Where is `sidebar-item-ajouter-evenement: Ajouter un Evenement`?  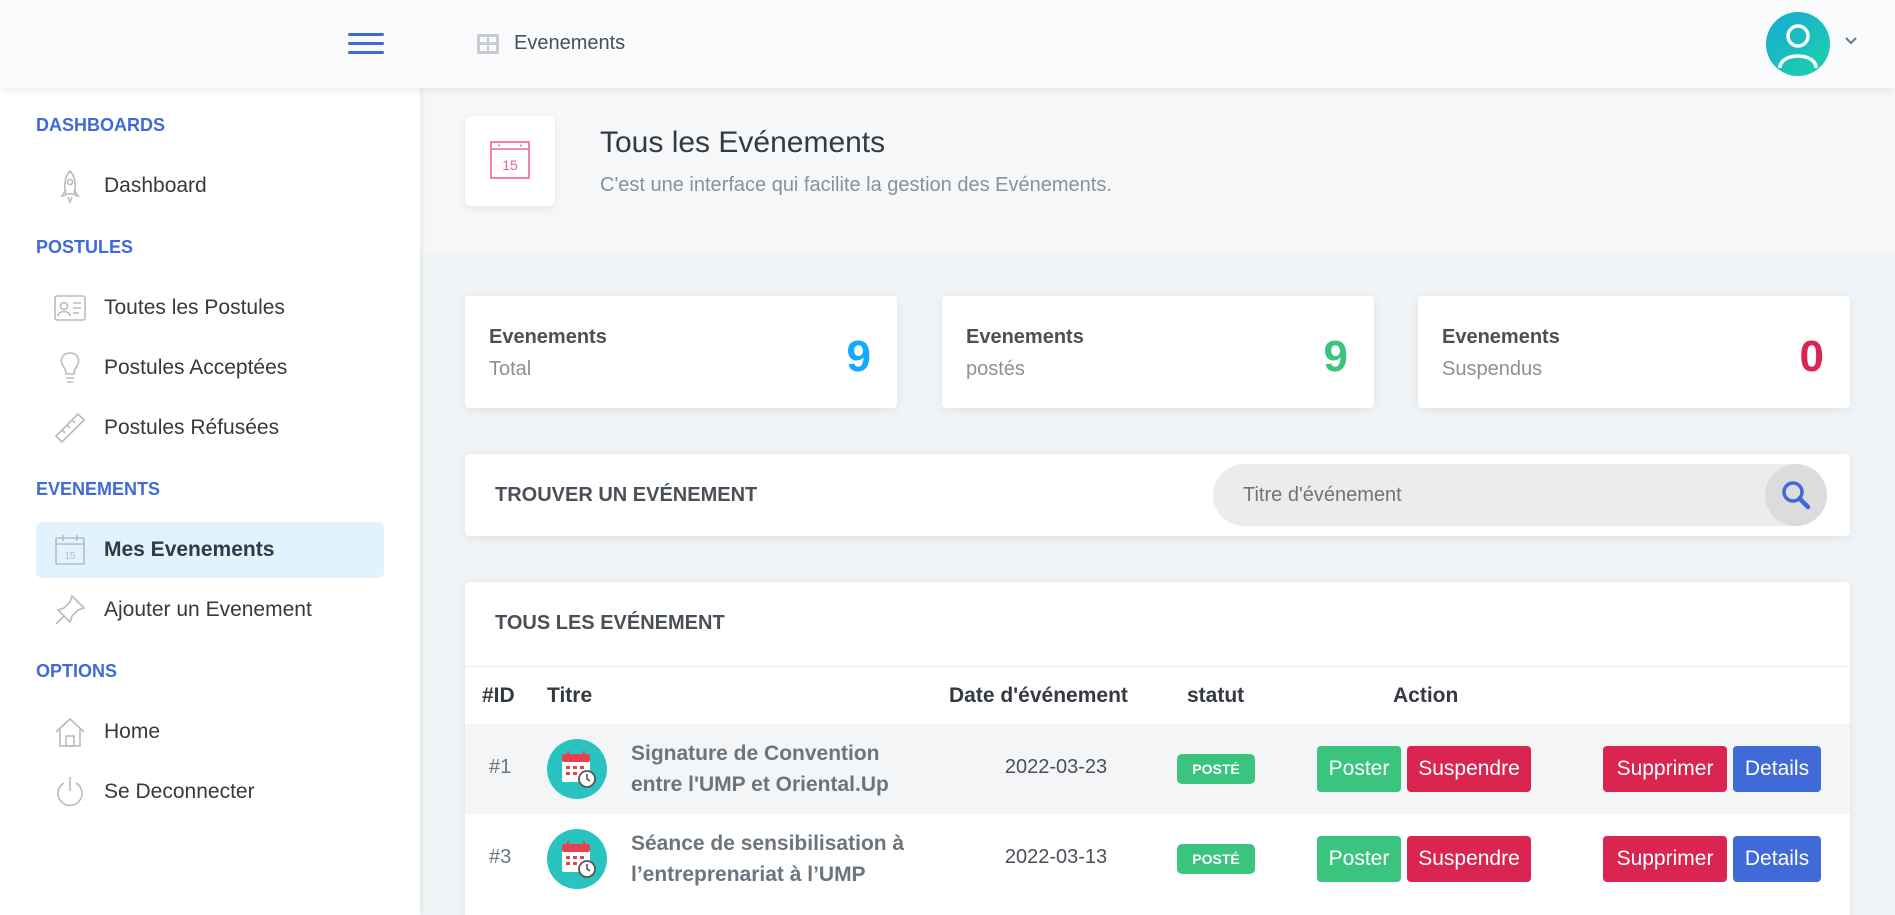
sidebar-item-ajouter-evenement: Ajouter un Evenement is located at coordinates (210, 610).